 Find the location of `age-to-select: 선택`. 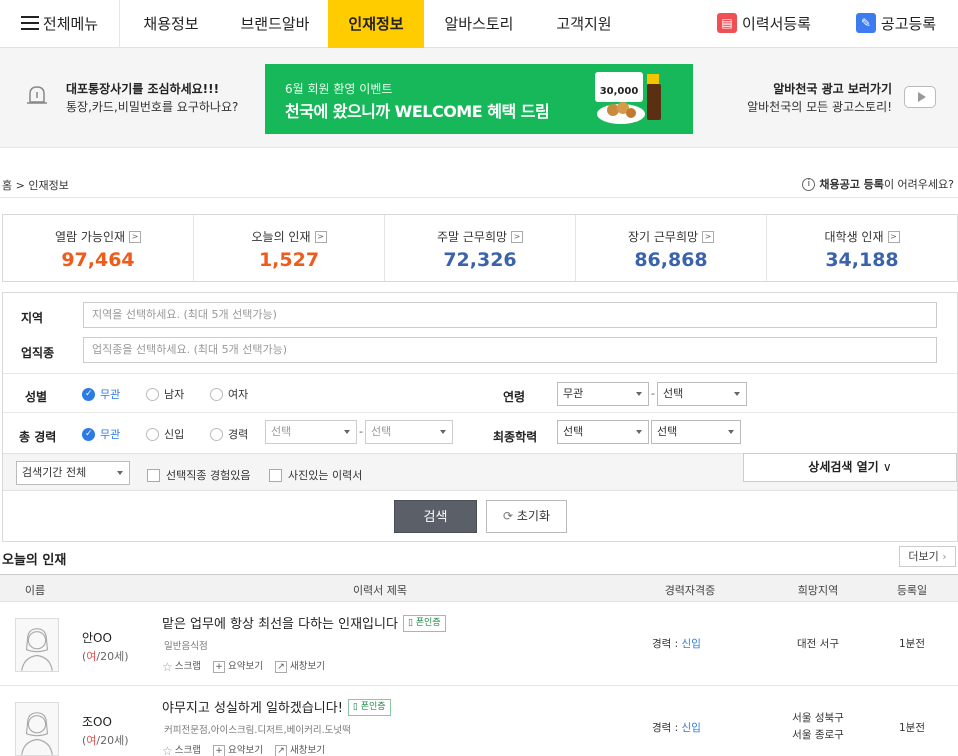

age-to-select: 선택 is located at coordinates (702, 394).